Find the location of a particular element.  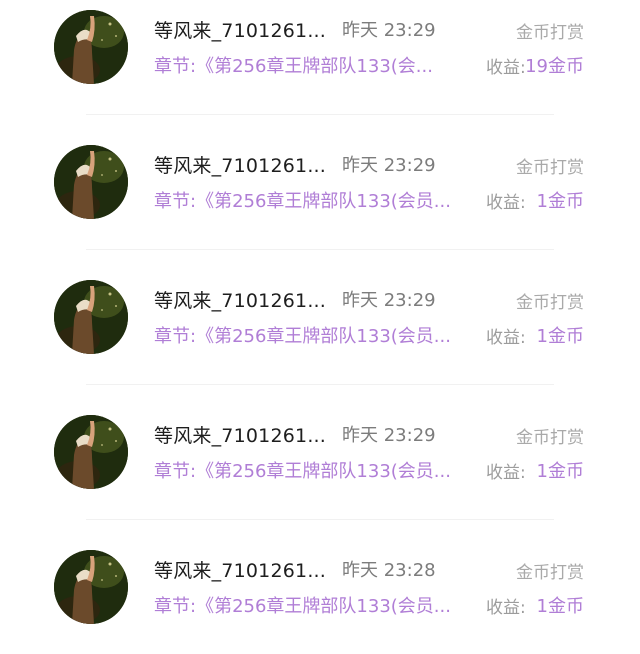

earnings-value: 19金币 is located at coordinates (554, 66).